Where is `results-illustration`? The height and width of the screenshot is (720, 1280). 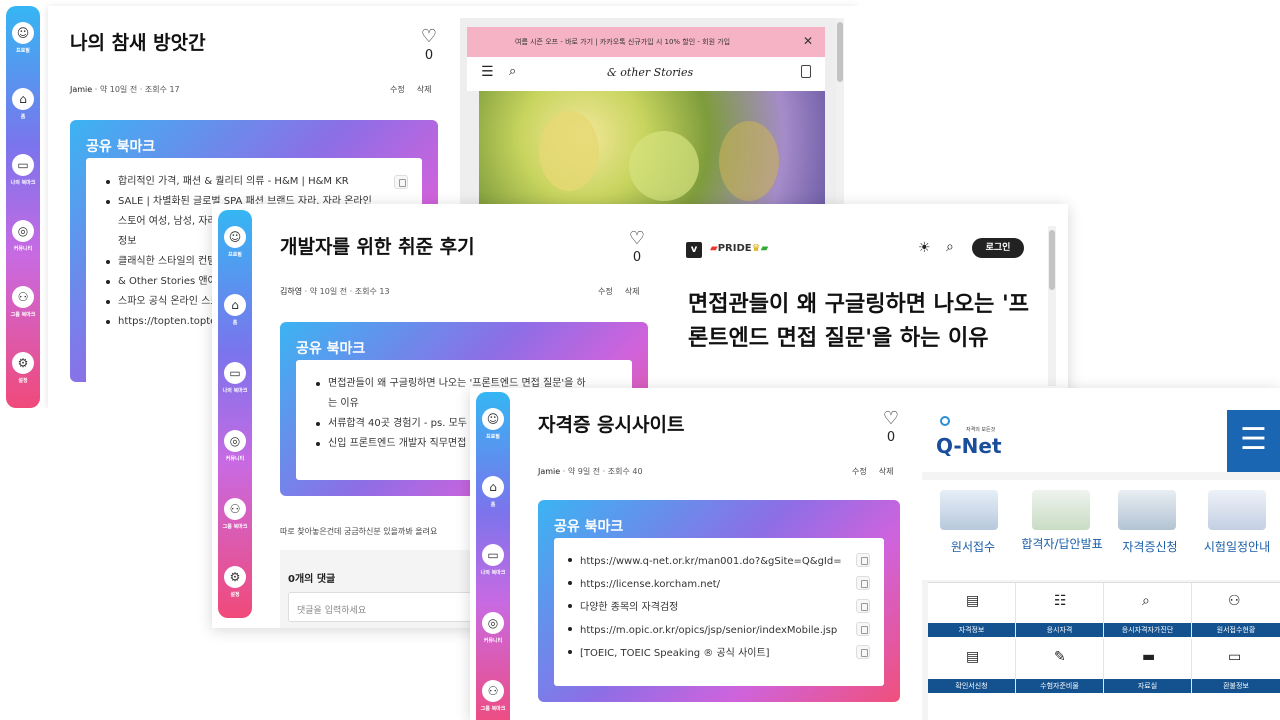
results-illustration is located at coordinates (1061, 510).